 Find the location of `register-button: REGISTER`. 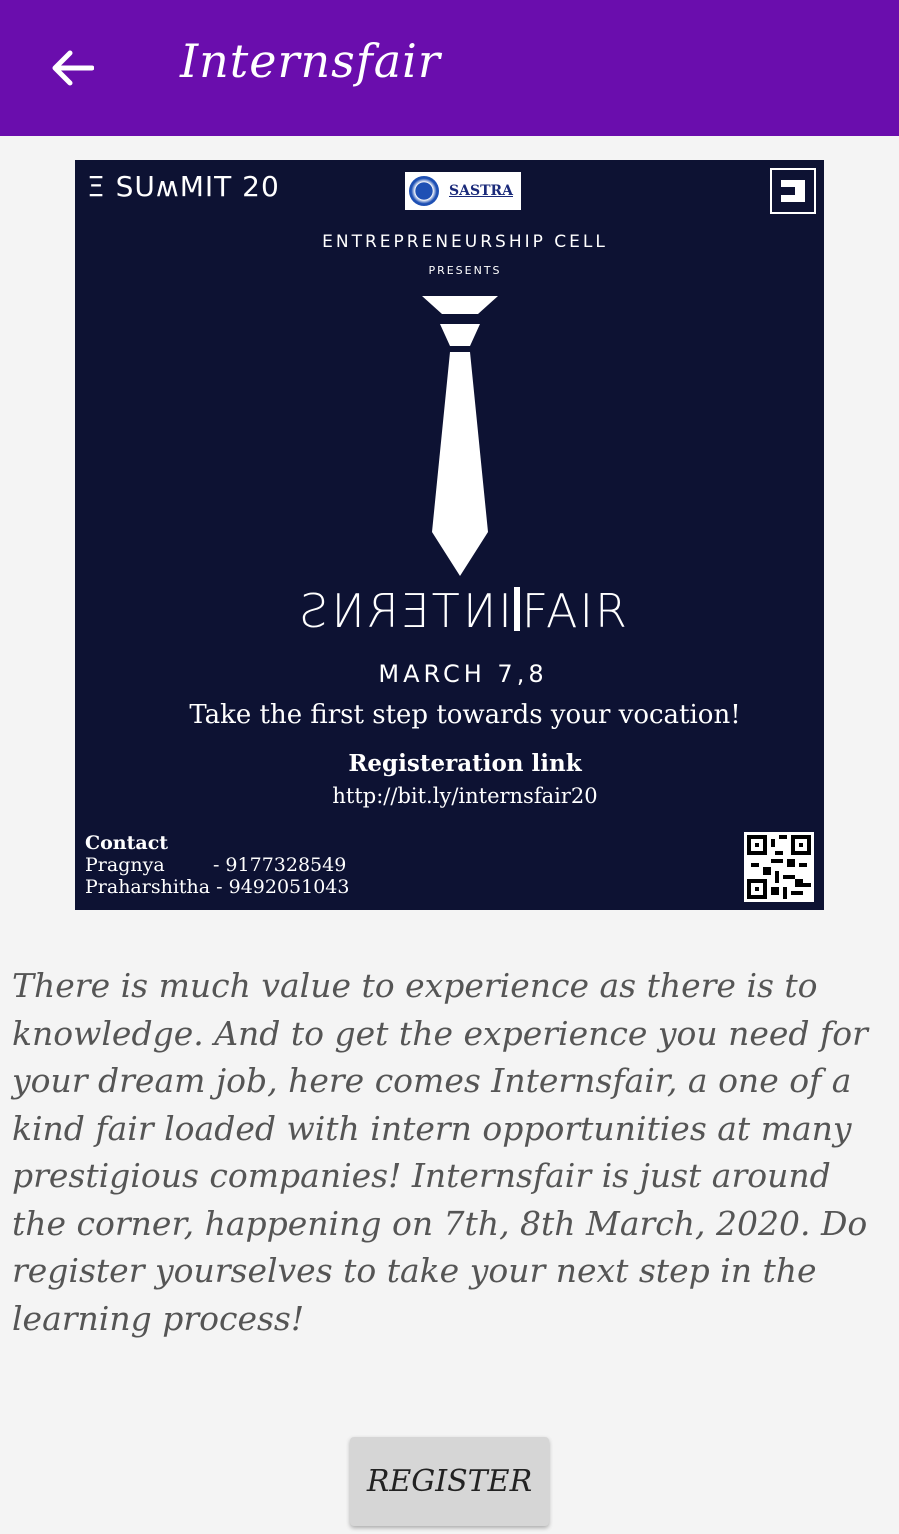

register-button: REGISTER is located at coordinates (449, 1481).